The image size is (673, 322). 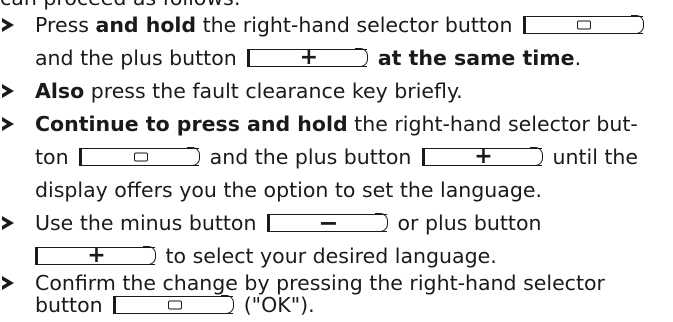 I want to click on step-1-text-a: Press, so click(x=65, y=25).